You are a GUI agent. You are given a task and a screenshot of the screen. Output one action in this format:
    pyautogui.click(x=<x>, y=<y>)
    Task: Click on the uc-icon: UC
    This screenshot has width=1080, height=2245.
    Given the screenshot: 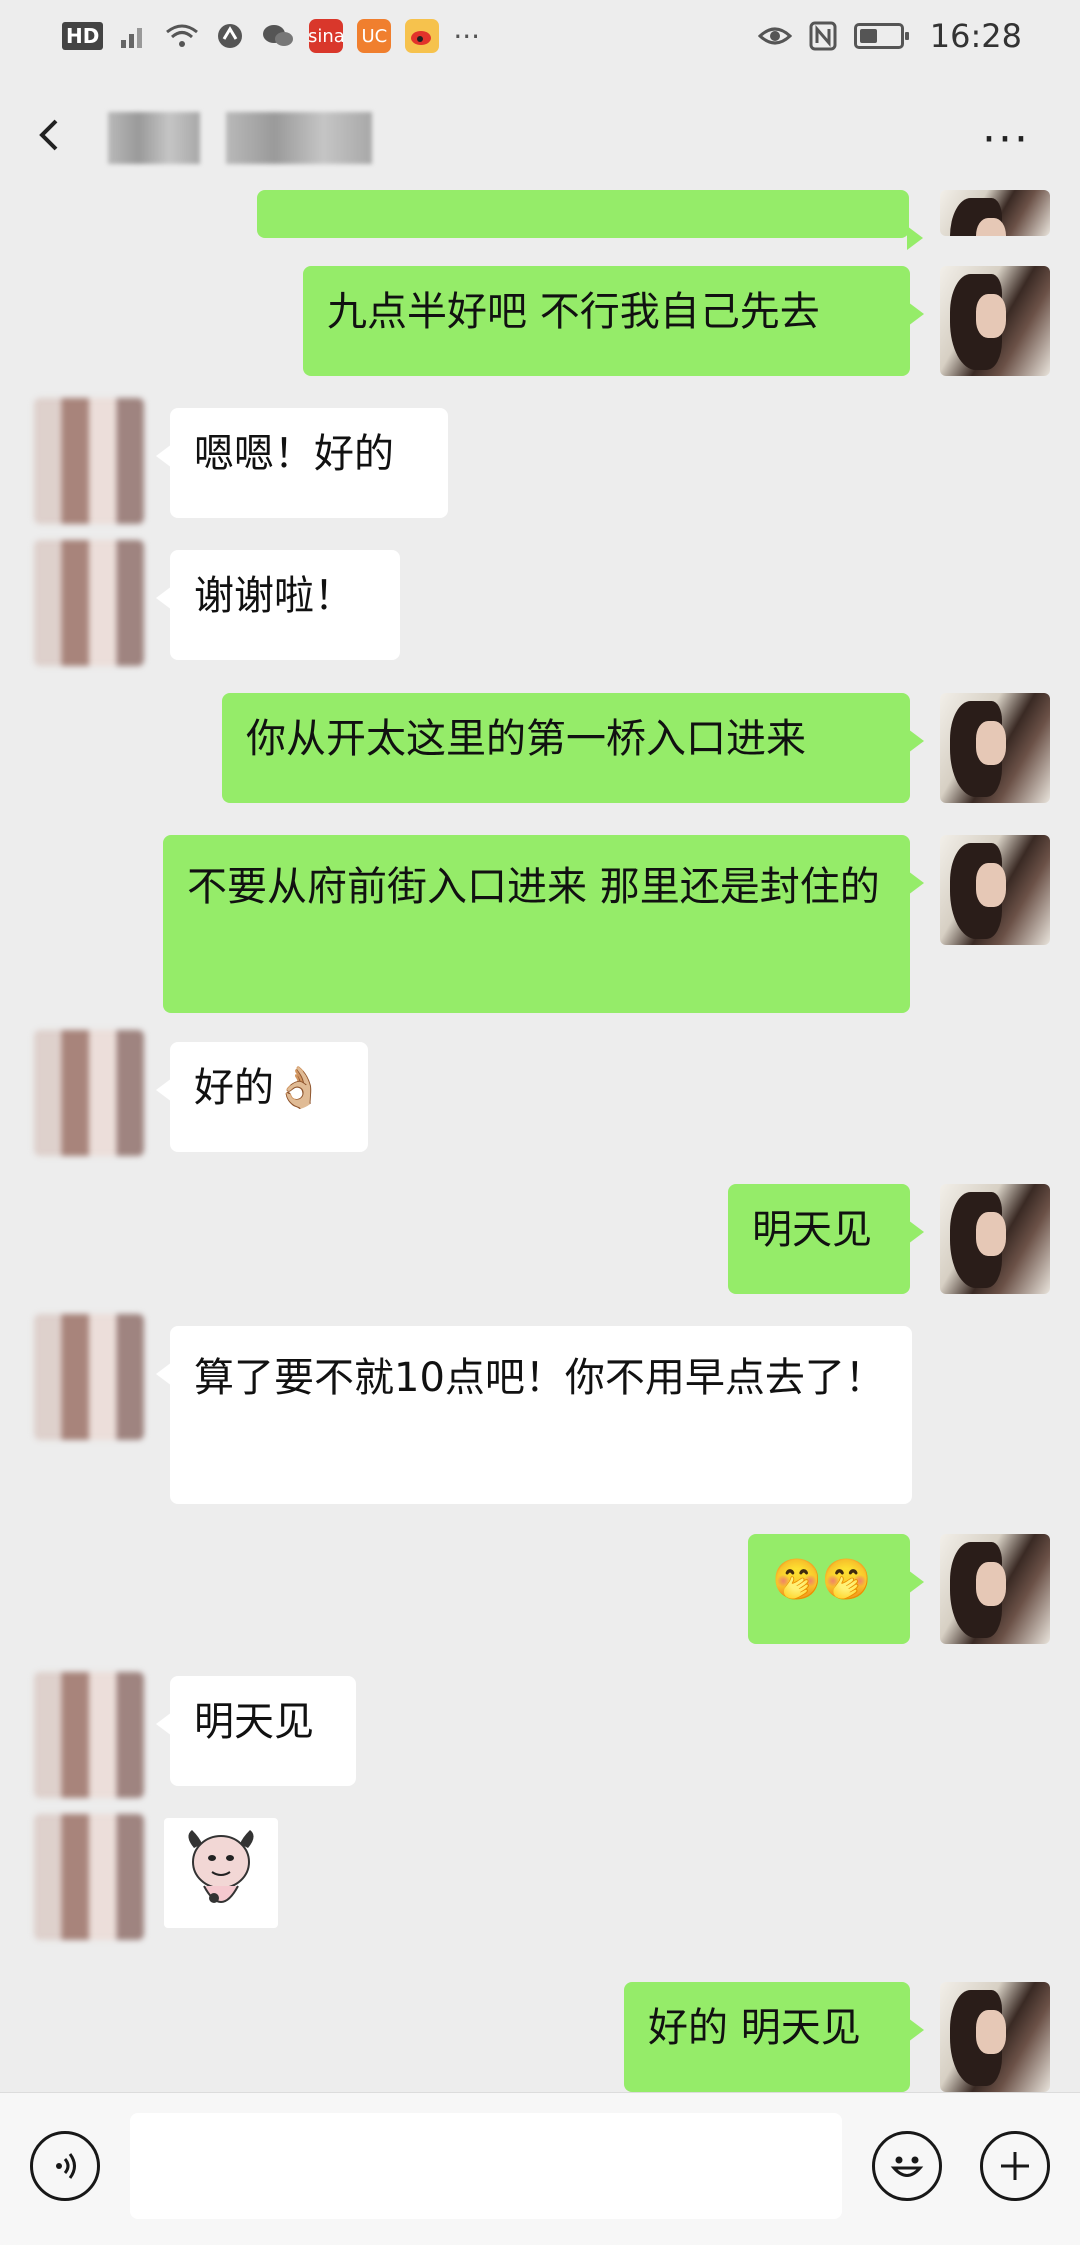 What is the action you would take?
    pyautogui.click(x=374, y=36)
    